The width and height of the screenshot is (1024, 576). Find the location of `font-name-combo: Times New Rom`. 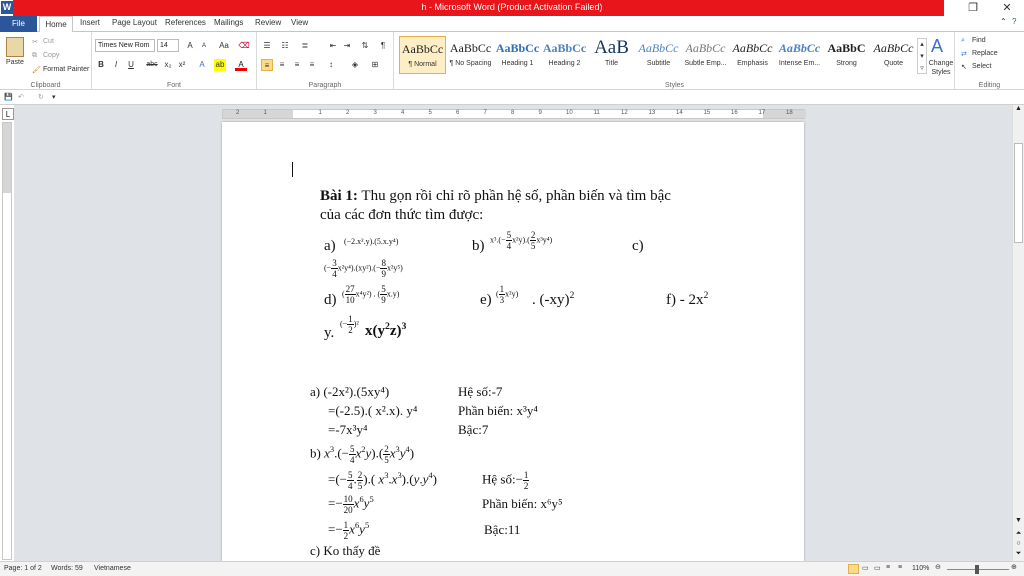

font-name-combo: Times New Rom is located at coordinates (125, 45).